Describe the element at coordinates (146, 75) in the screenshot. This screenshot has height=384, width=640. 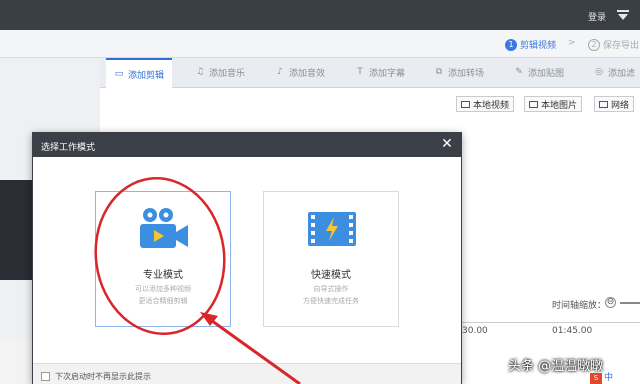
I see `tab-label: 添加剪辑` at that location.